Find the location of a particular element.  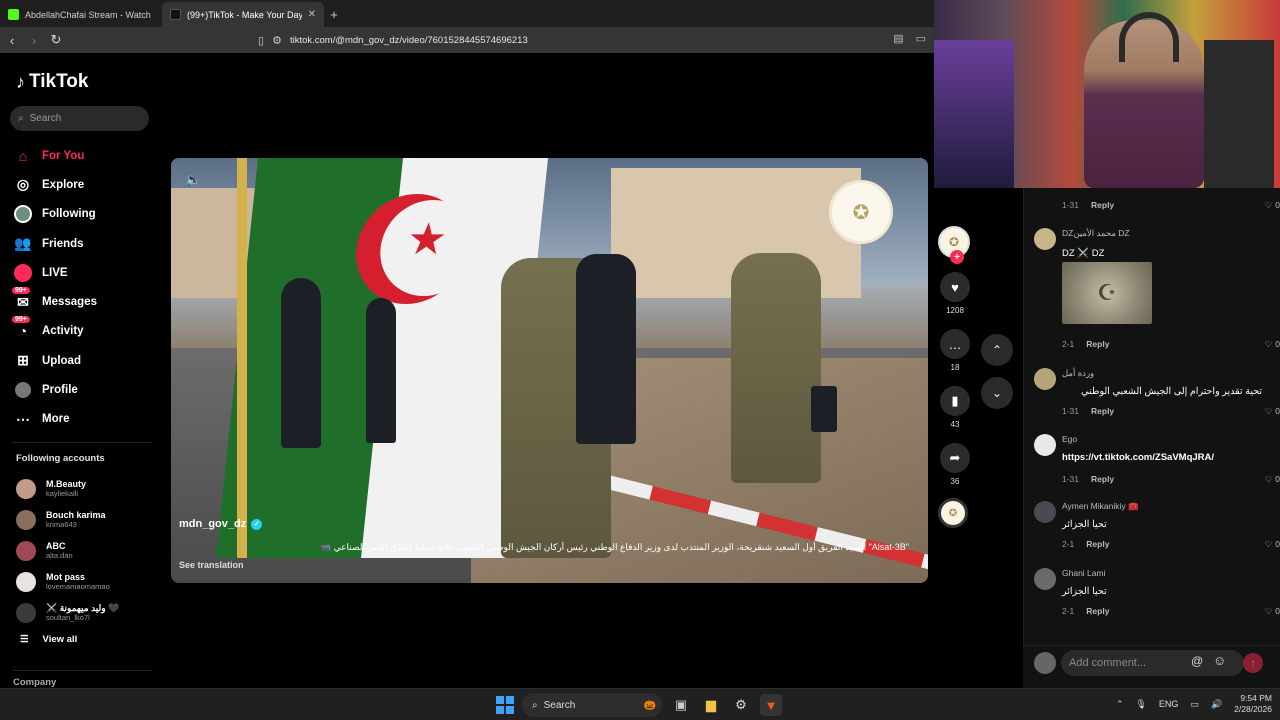

creator-avatar: ✪ + is located at coordinates (954, 245).